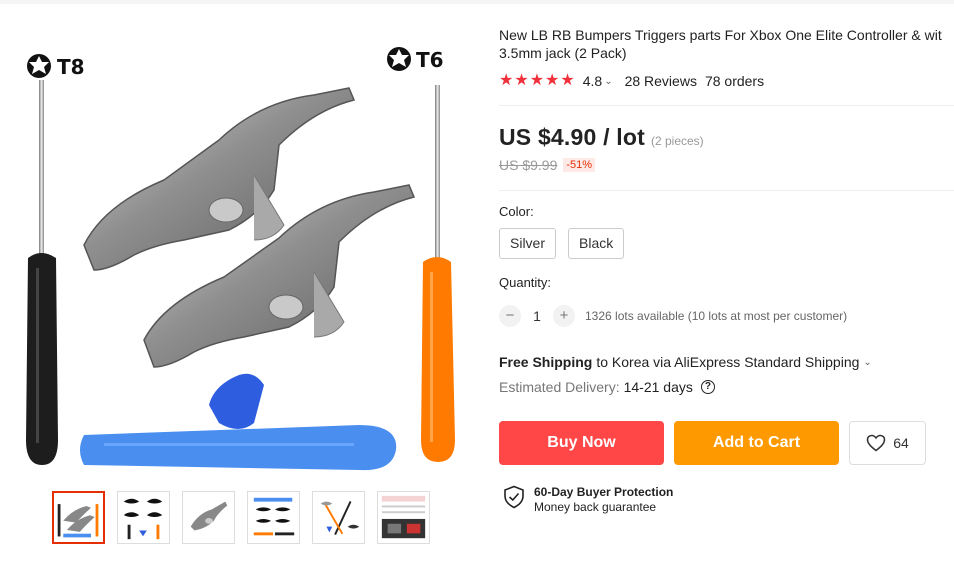 The image size is (954, 582). I want to click on orange-screwdriver, so click(438, 273).